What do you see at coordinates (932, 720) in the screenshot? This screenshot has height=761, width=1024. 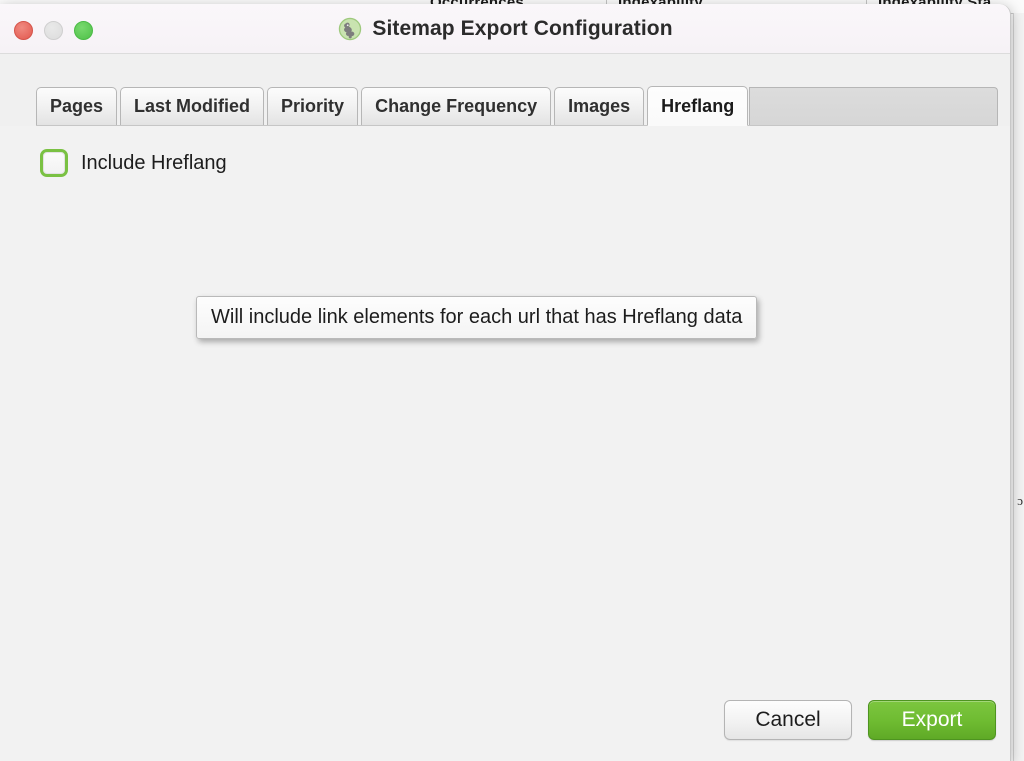 I see `export-button: Export` at bounding box center [932, 720].